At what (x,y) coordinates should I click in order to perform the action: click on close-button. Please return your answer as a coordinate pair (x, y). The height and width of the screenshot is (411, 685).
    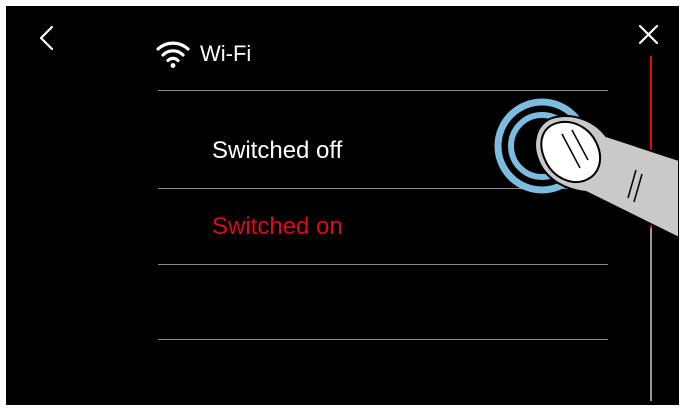
    Looking at the image, I should click on (649, 35).